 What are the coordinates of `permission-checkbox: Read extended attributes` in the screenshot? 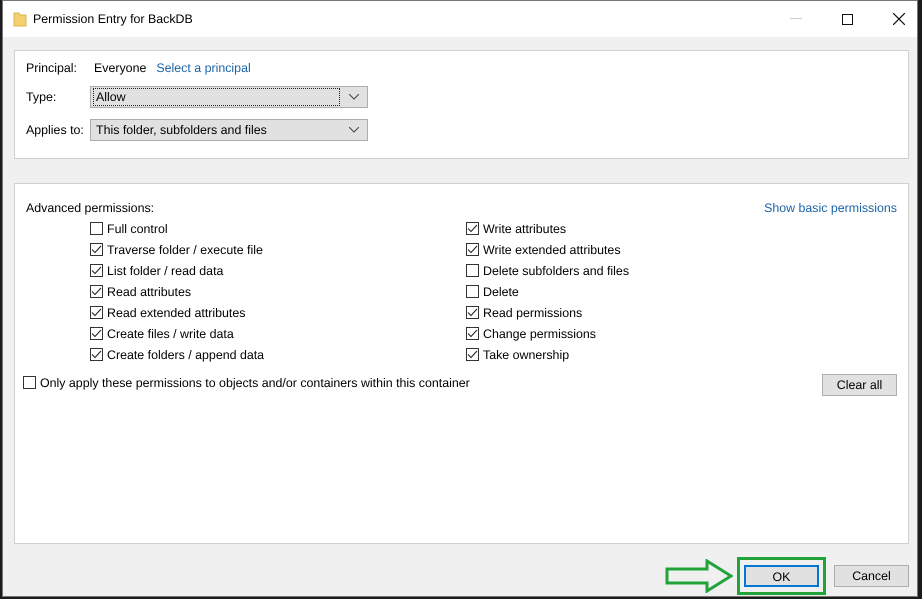 It's located at (168, 312).